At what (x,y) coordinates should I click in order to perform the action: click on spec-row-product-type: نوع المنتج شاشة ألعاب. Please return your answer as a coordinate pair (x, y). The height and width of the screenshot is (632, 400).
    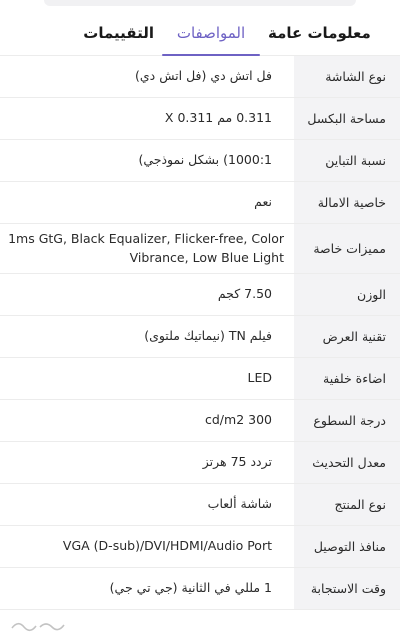
    Looking at the image, I should click on (200, 505).